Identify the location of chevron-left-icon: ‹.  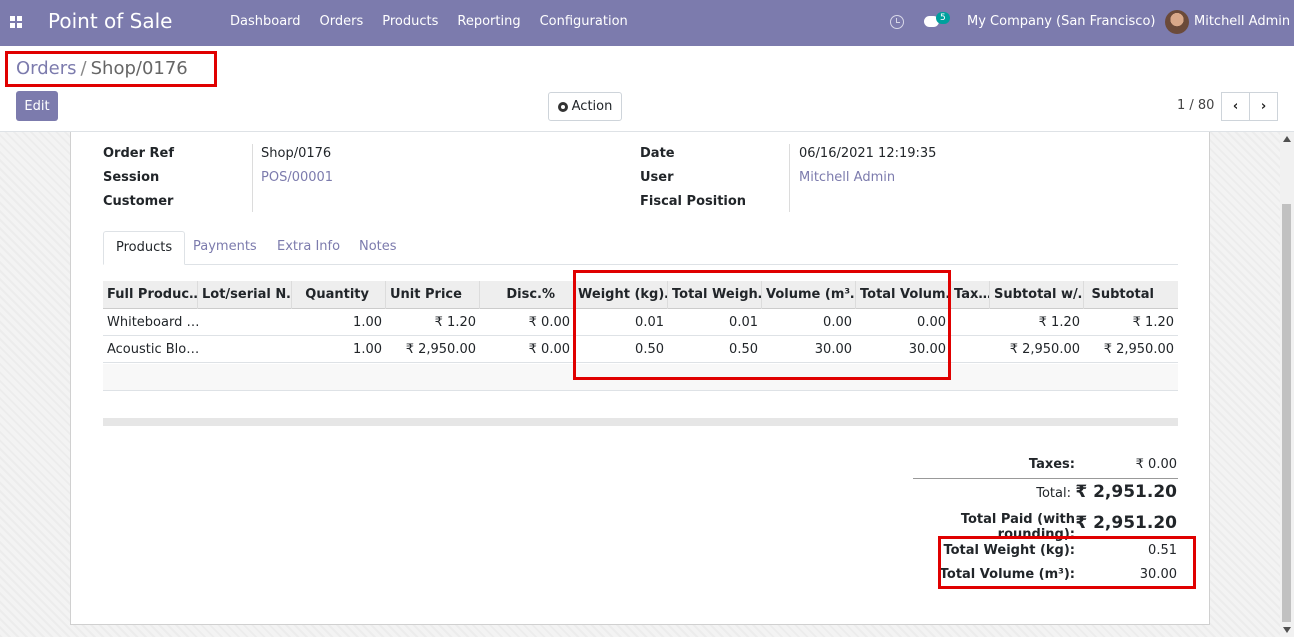
(1235, 106).